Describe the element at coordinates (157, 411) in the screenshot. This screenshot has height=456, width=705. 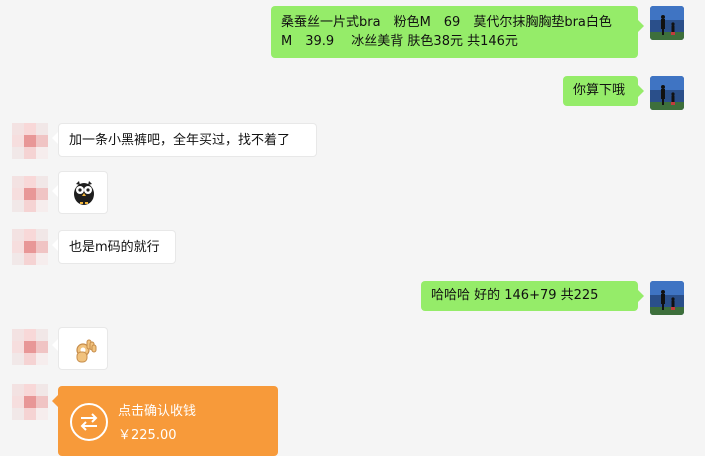
I see `transfer-title: 点击确认收钱` at that location.